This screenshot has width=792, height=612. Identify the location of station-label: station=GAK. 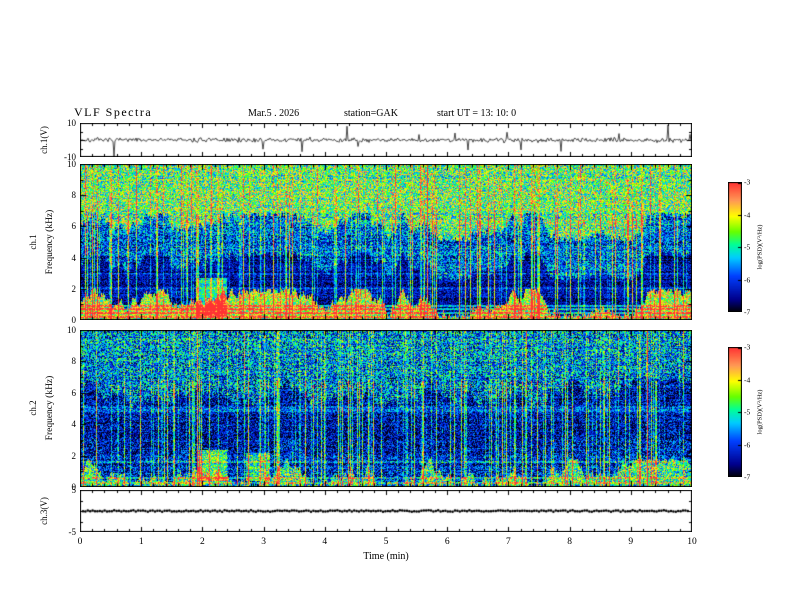
(371, 113).